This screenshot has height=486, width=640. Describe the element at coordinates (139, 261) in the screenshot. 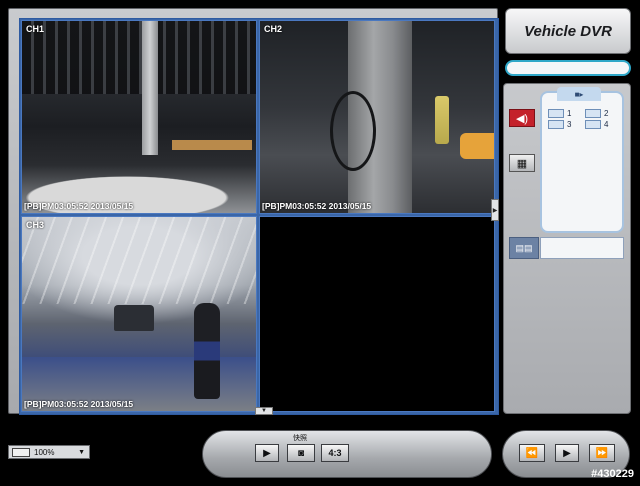

I see `roof-beams-scene` at that location.